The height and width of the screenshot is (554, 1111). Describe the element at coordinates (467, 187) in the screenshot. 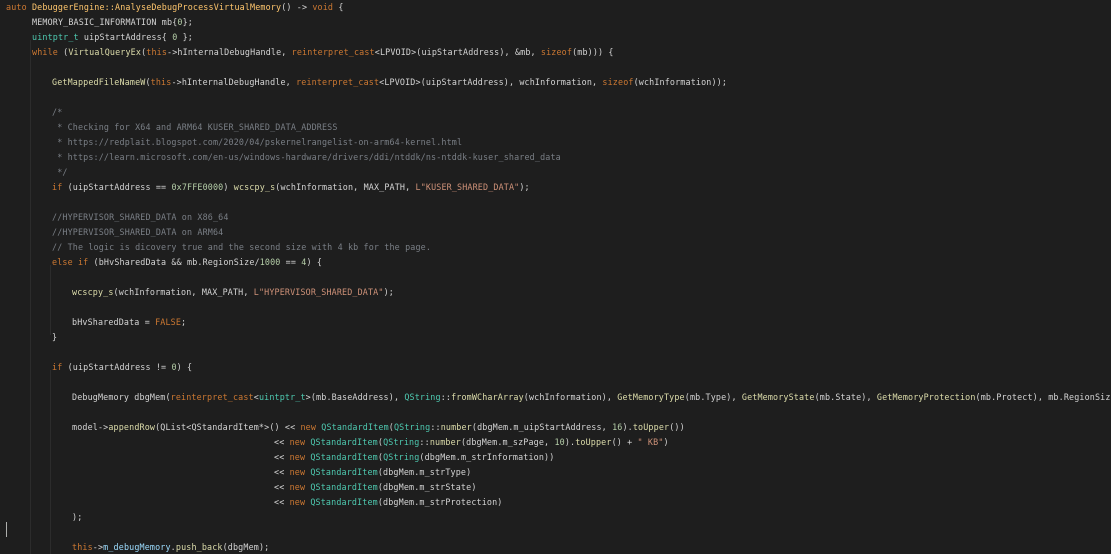

I see `code-token: L"KUSER_SHARED_DATA"` at that location.